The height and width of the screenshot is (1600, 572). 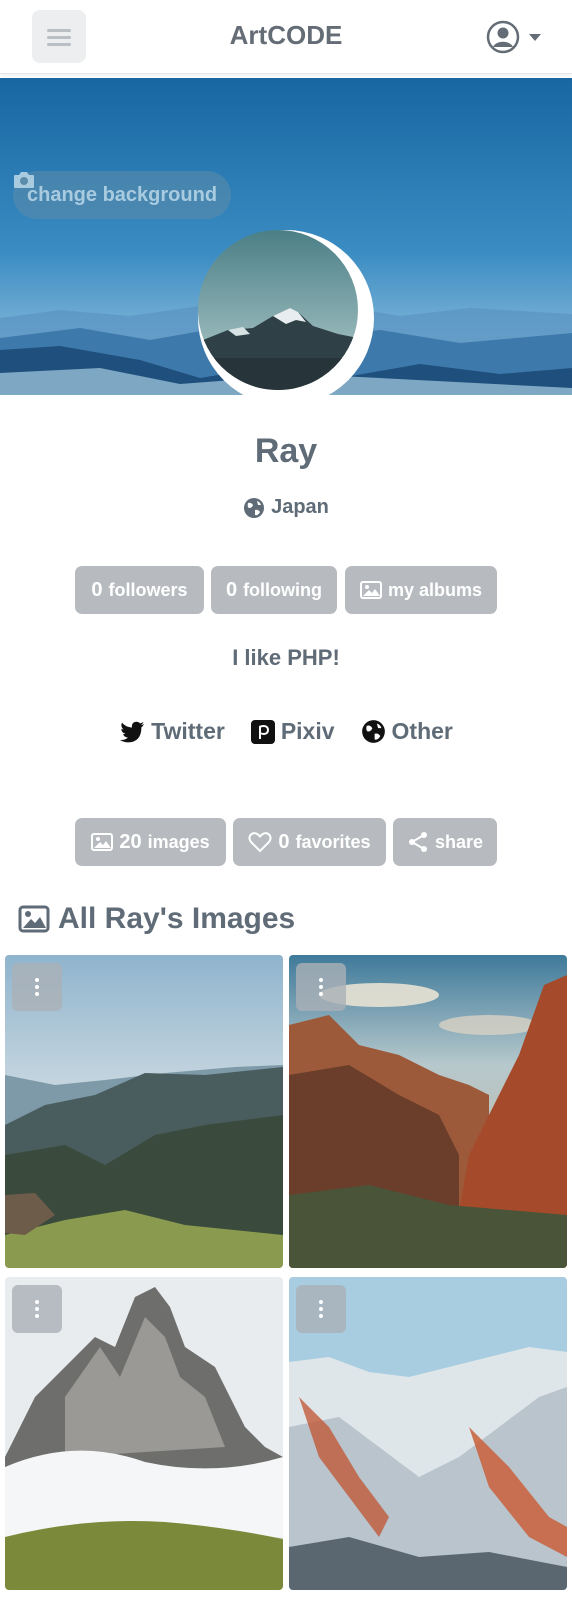 I want to click on my-albums-button: my albums, so click(x=421, y=590).